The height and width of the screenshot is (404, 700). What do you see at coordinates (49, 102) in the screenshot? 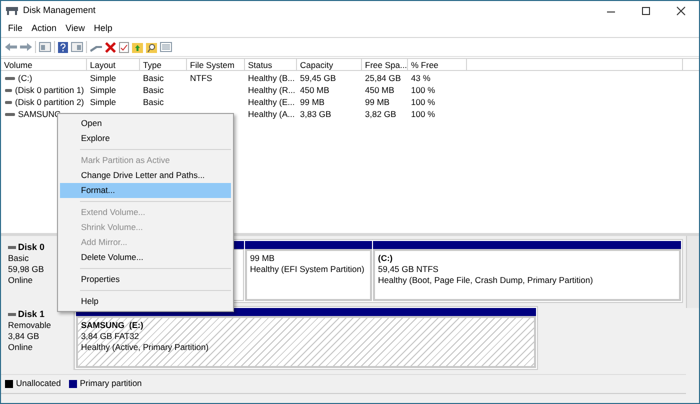
I see `table-cell: (Disk 0 partition 2)` at bounding box center [49, 102].